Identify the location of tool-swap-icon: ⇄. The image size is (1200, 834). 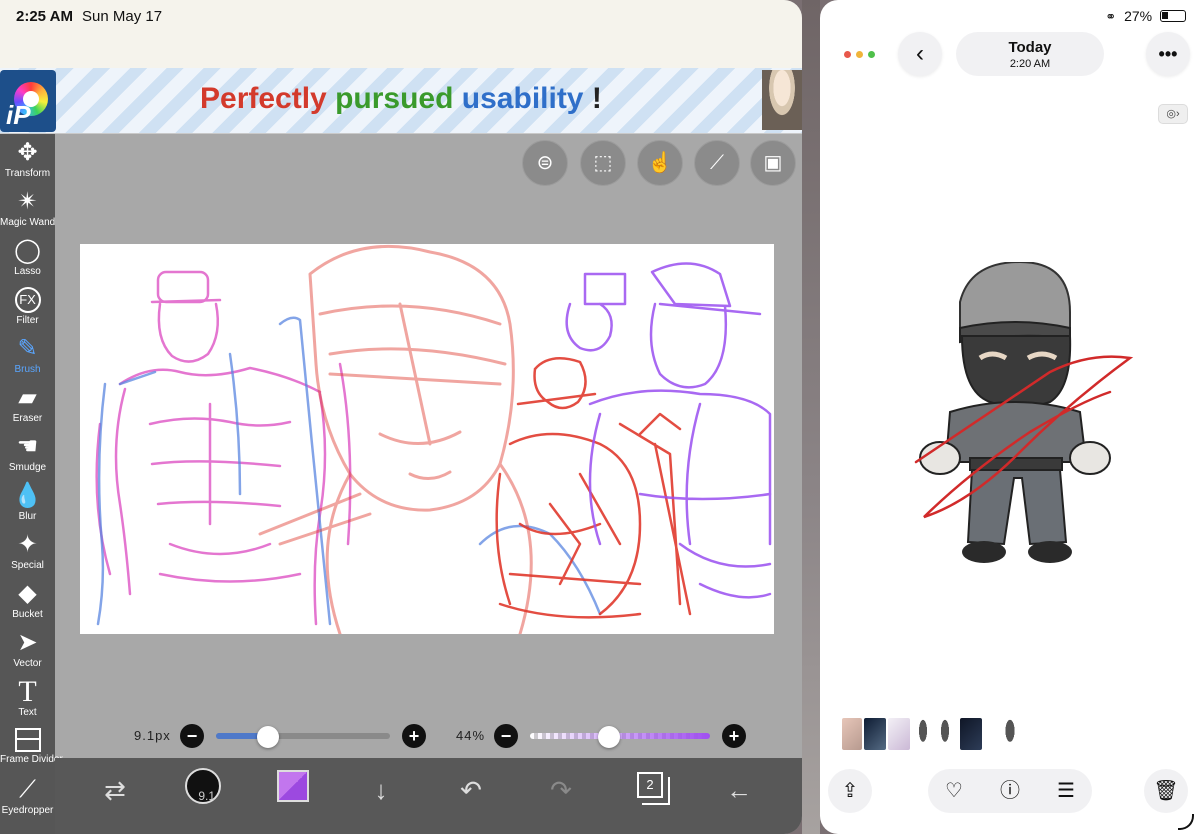
(115, 790).